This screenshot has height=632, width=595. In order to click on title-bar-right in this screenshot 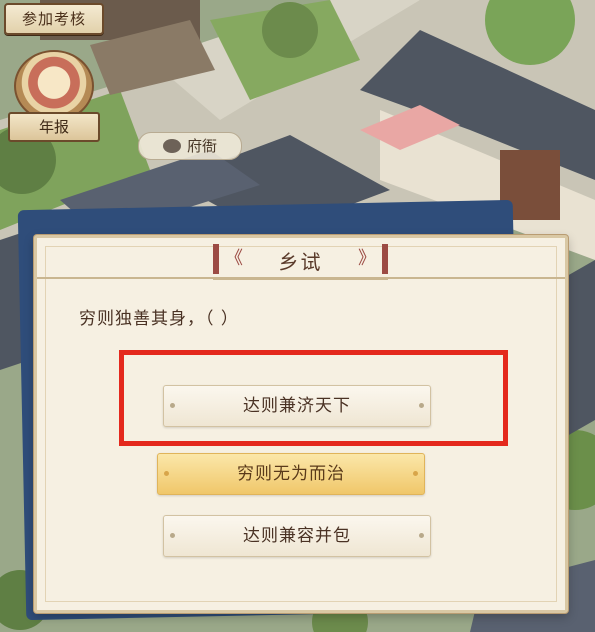, I will do `click(385, 259)`.